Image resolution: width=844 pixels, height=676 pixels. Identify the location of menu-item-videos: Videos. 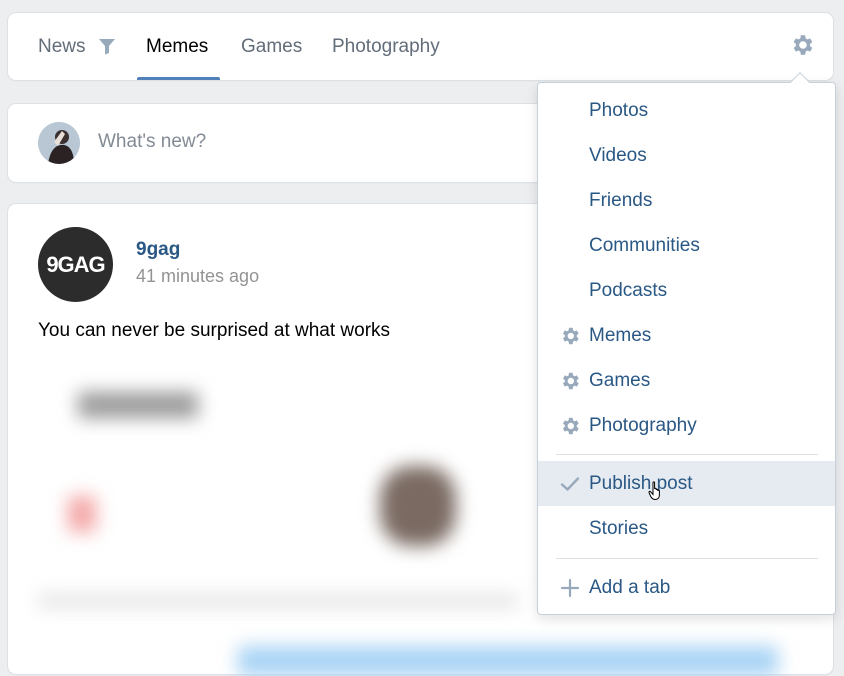
(686, 155).